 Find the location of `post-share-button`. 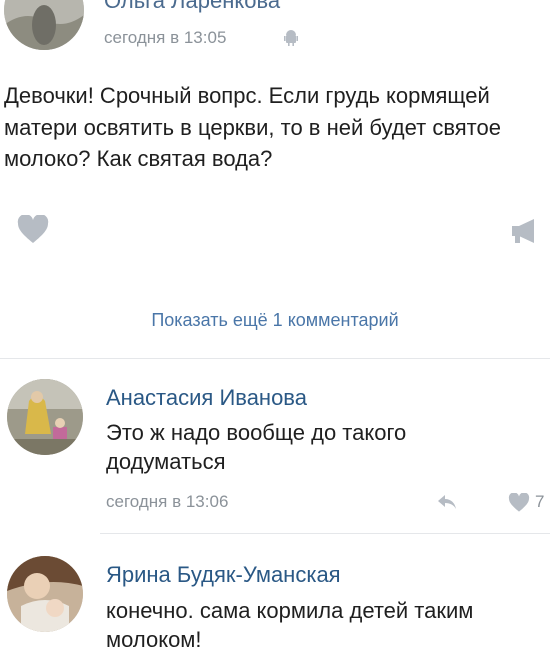

post-share-button is located at coordinates (524, 233).